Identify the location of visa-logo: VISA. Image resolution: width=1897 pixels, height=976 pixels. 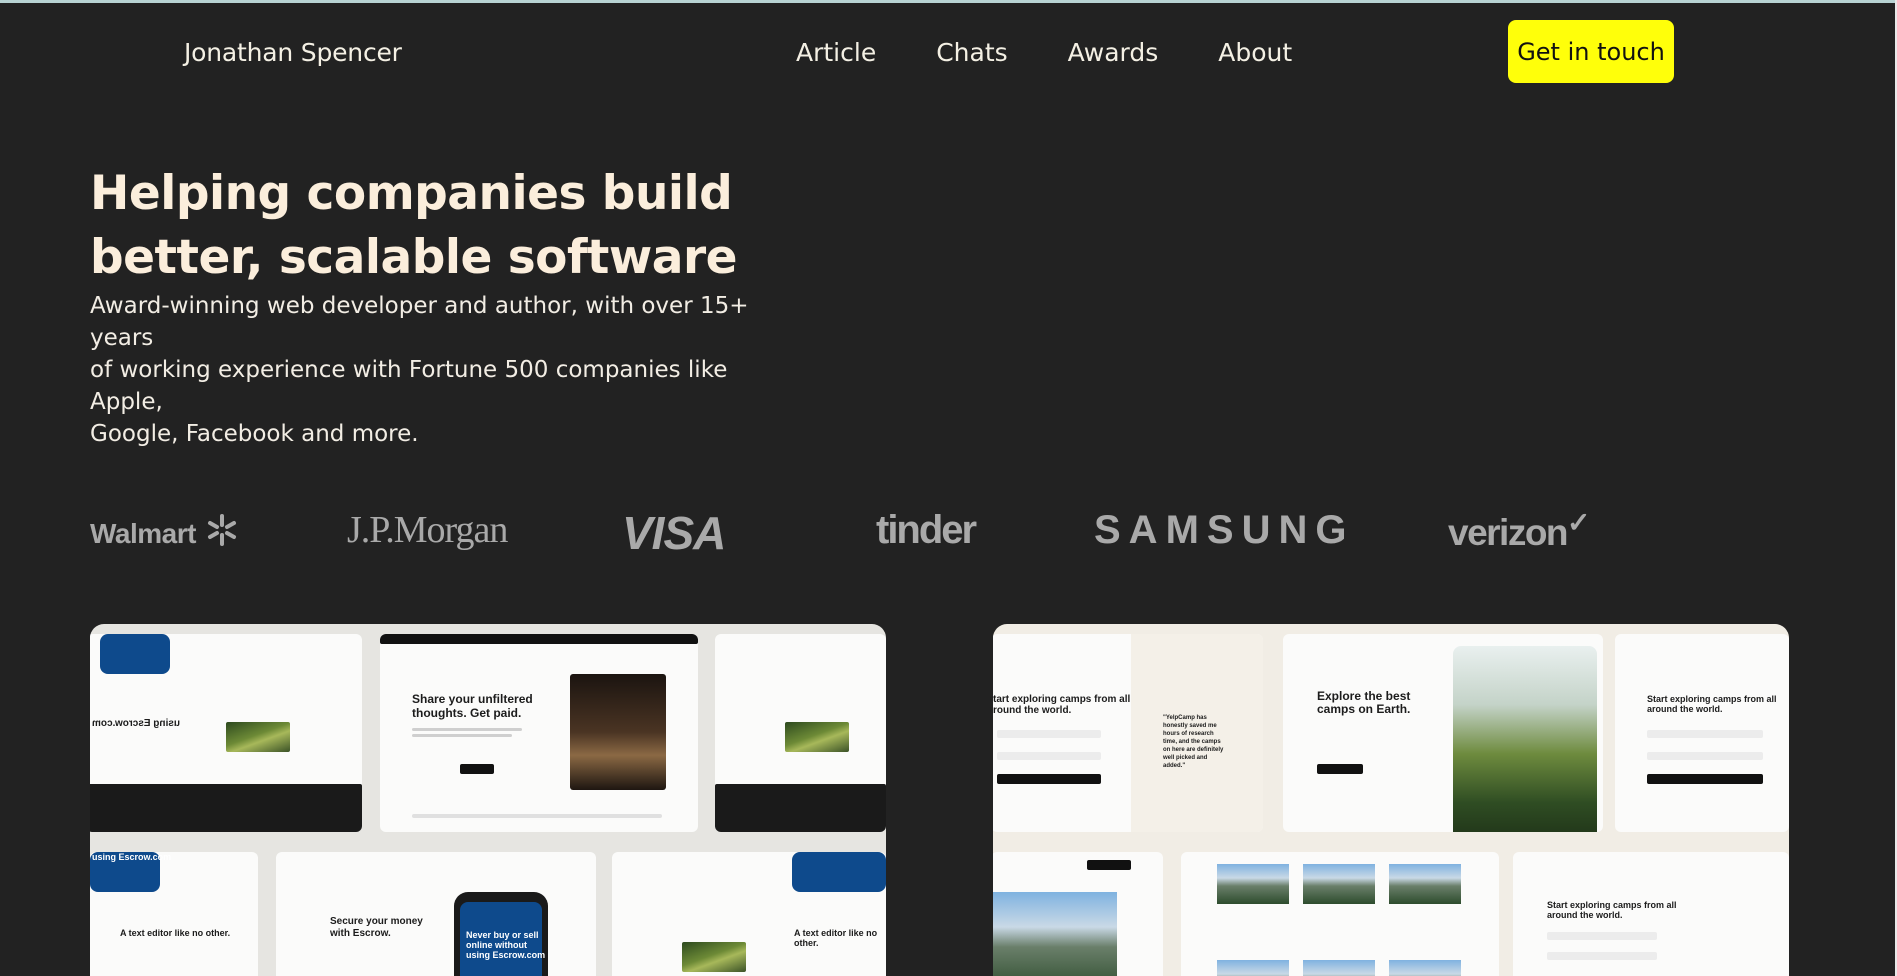
(674, 533).